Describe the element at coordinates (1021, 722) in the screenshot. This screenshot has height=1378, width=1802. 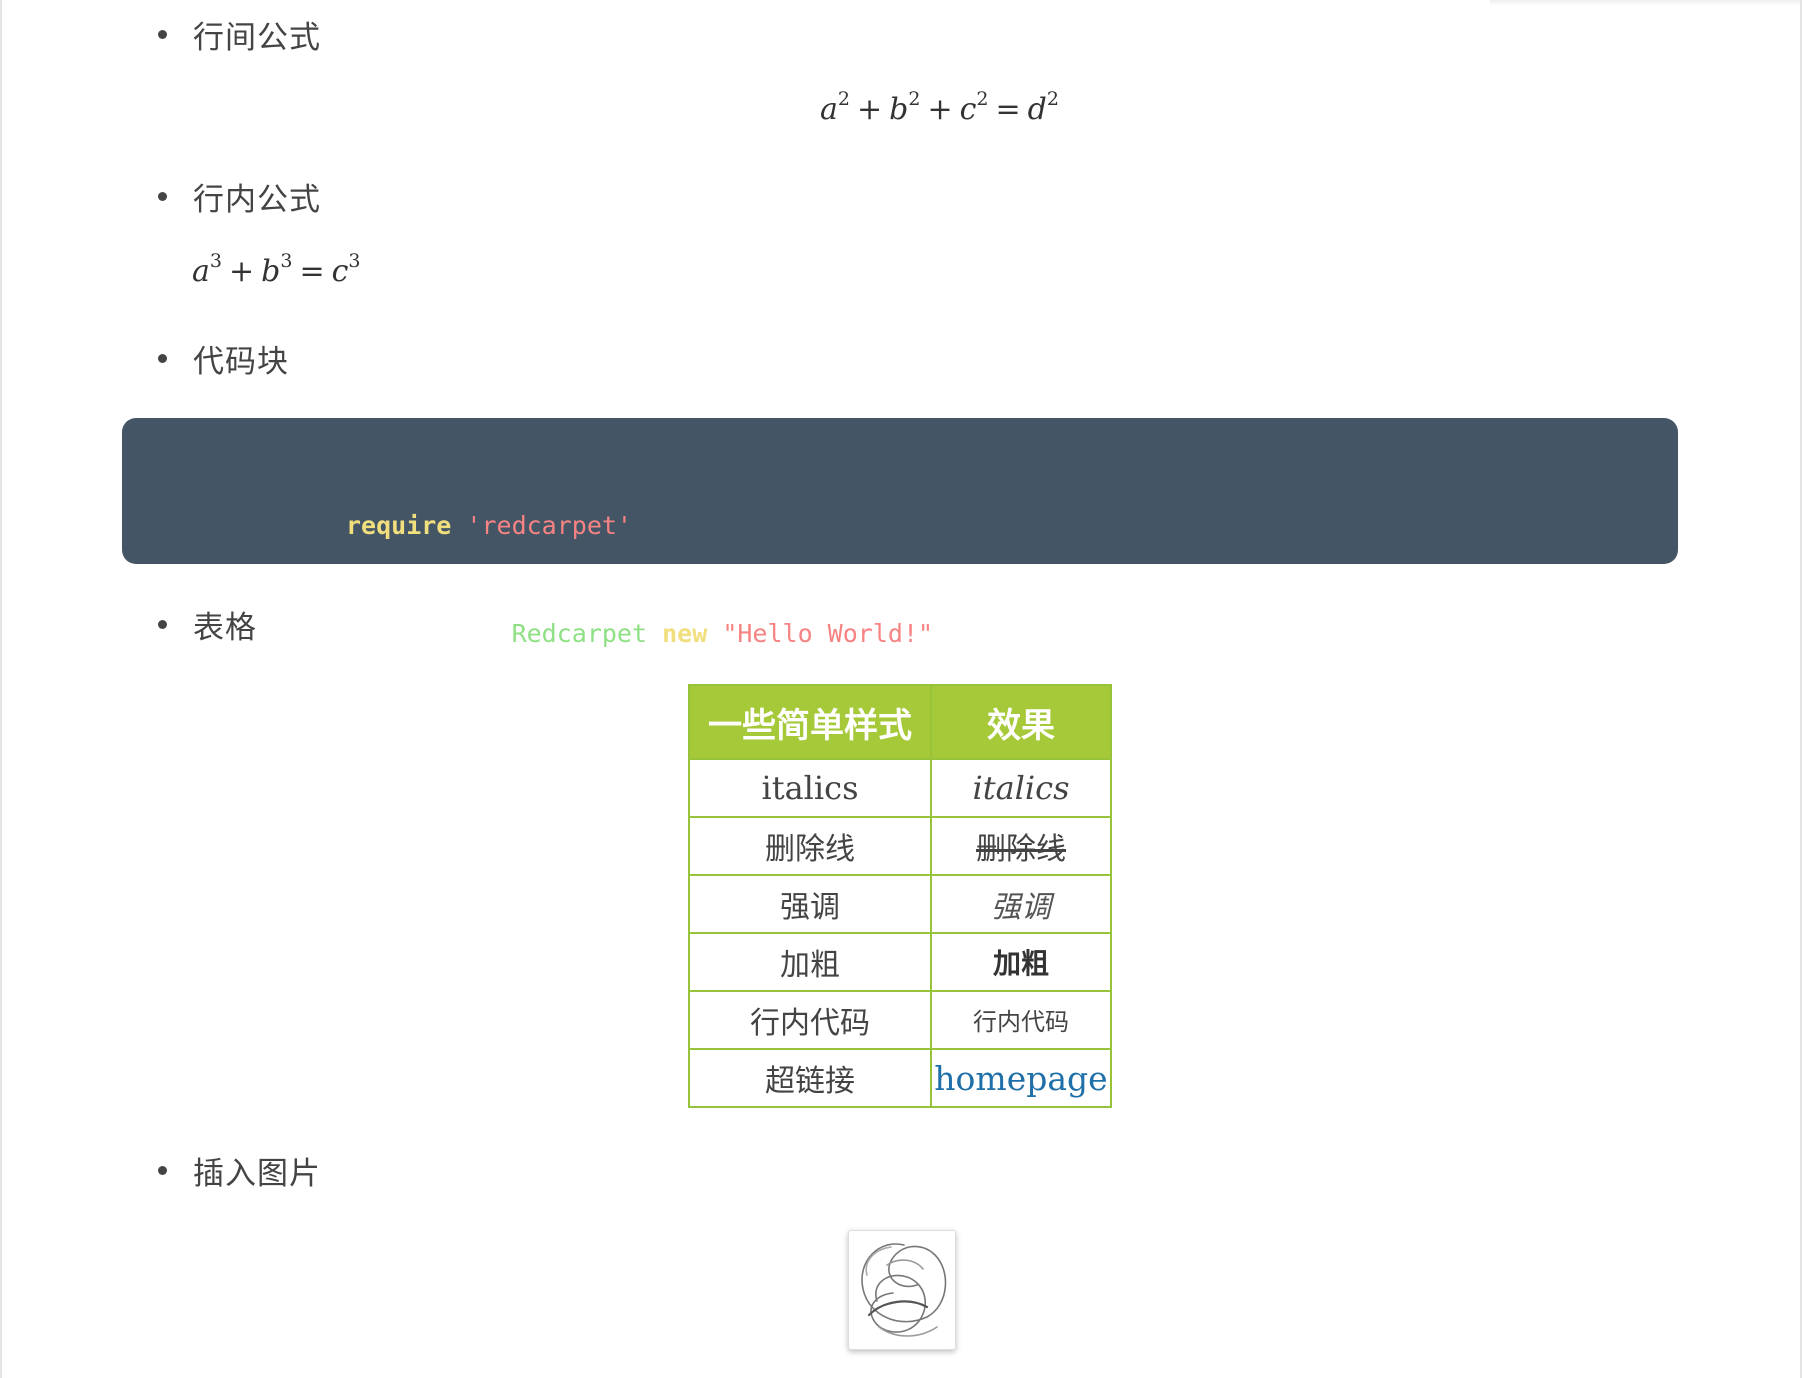
I see `table-header-effect: 效果` at that location.